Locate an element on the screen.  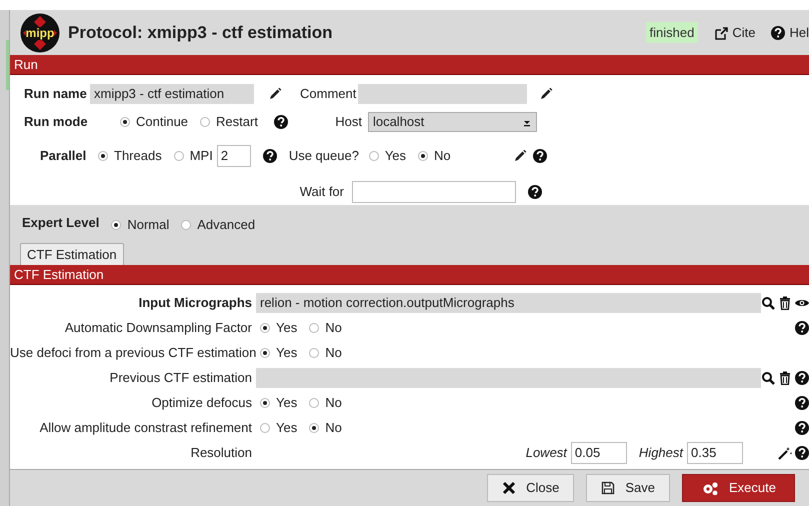
logo: mipp is located at coordinates (40, 32).